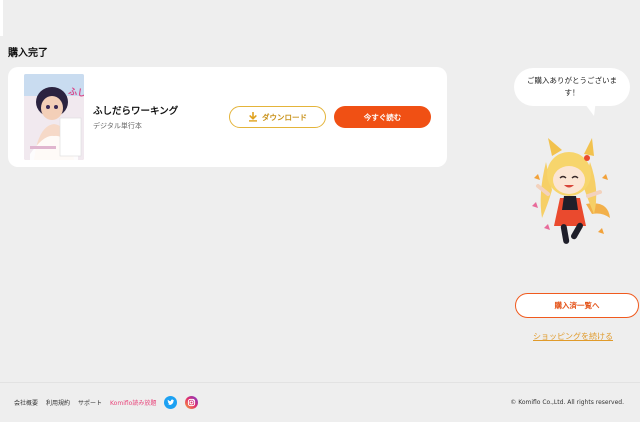  I want to click on mascot-speech-bubble: ご購入ありがとうございます！, so click(572, 87).